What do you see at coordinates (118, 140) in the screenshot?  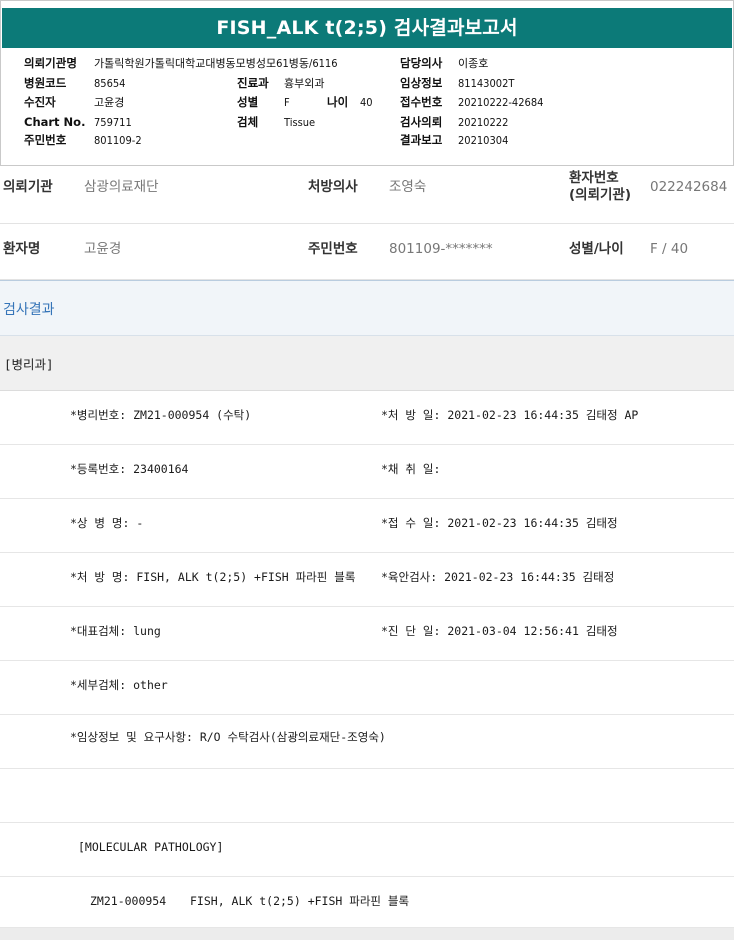 I see `field-value-resident-no: 801109-2` at bounding box center [118, 140].